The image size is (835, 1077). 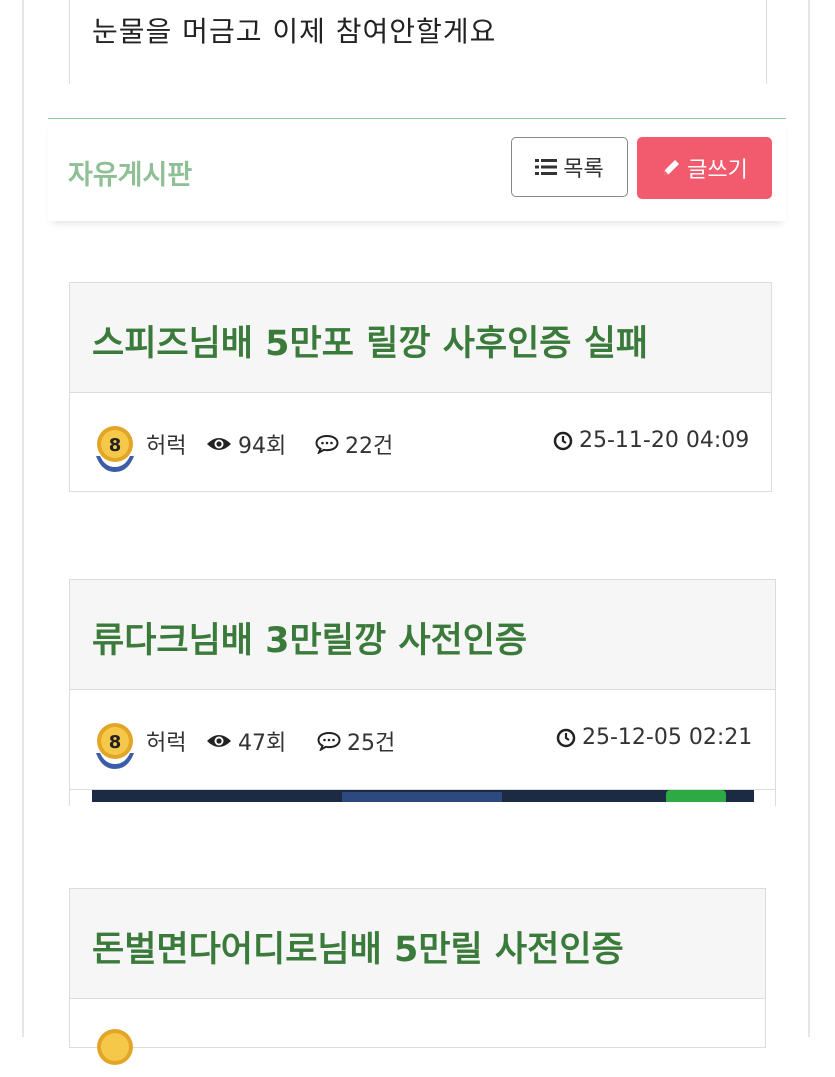 What do you see at coordinates (717, 170) in the screenshot?
I see `write-button-label: 글쓰기` at bounding box center [717, 170].